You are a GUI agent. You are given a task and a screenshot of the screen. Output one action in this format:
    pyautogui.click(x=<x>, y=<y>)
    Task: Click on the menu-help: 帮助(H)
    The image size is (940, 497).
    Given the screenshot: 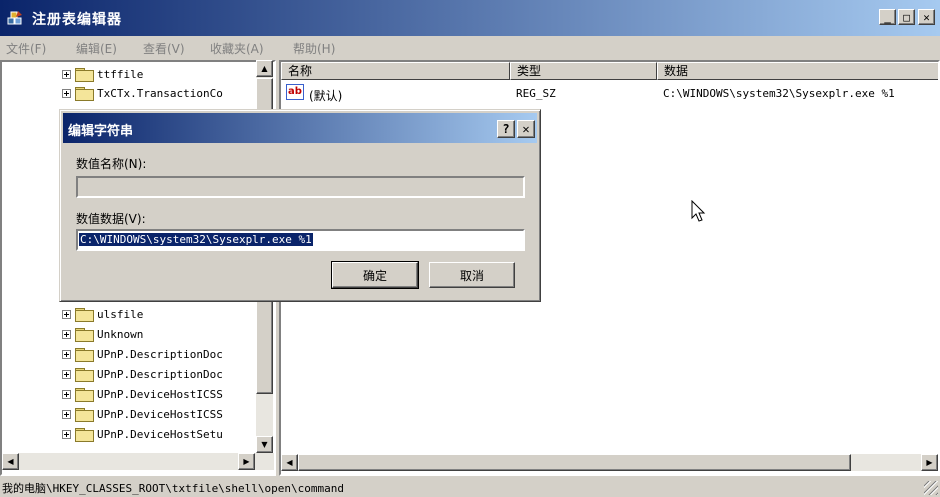 What is the action you would take?
    pyautogui.click(x=314, y=48)
    